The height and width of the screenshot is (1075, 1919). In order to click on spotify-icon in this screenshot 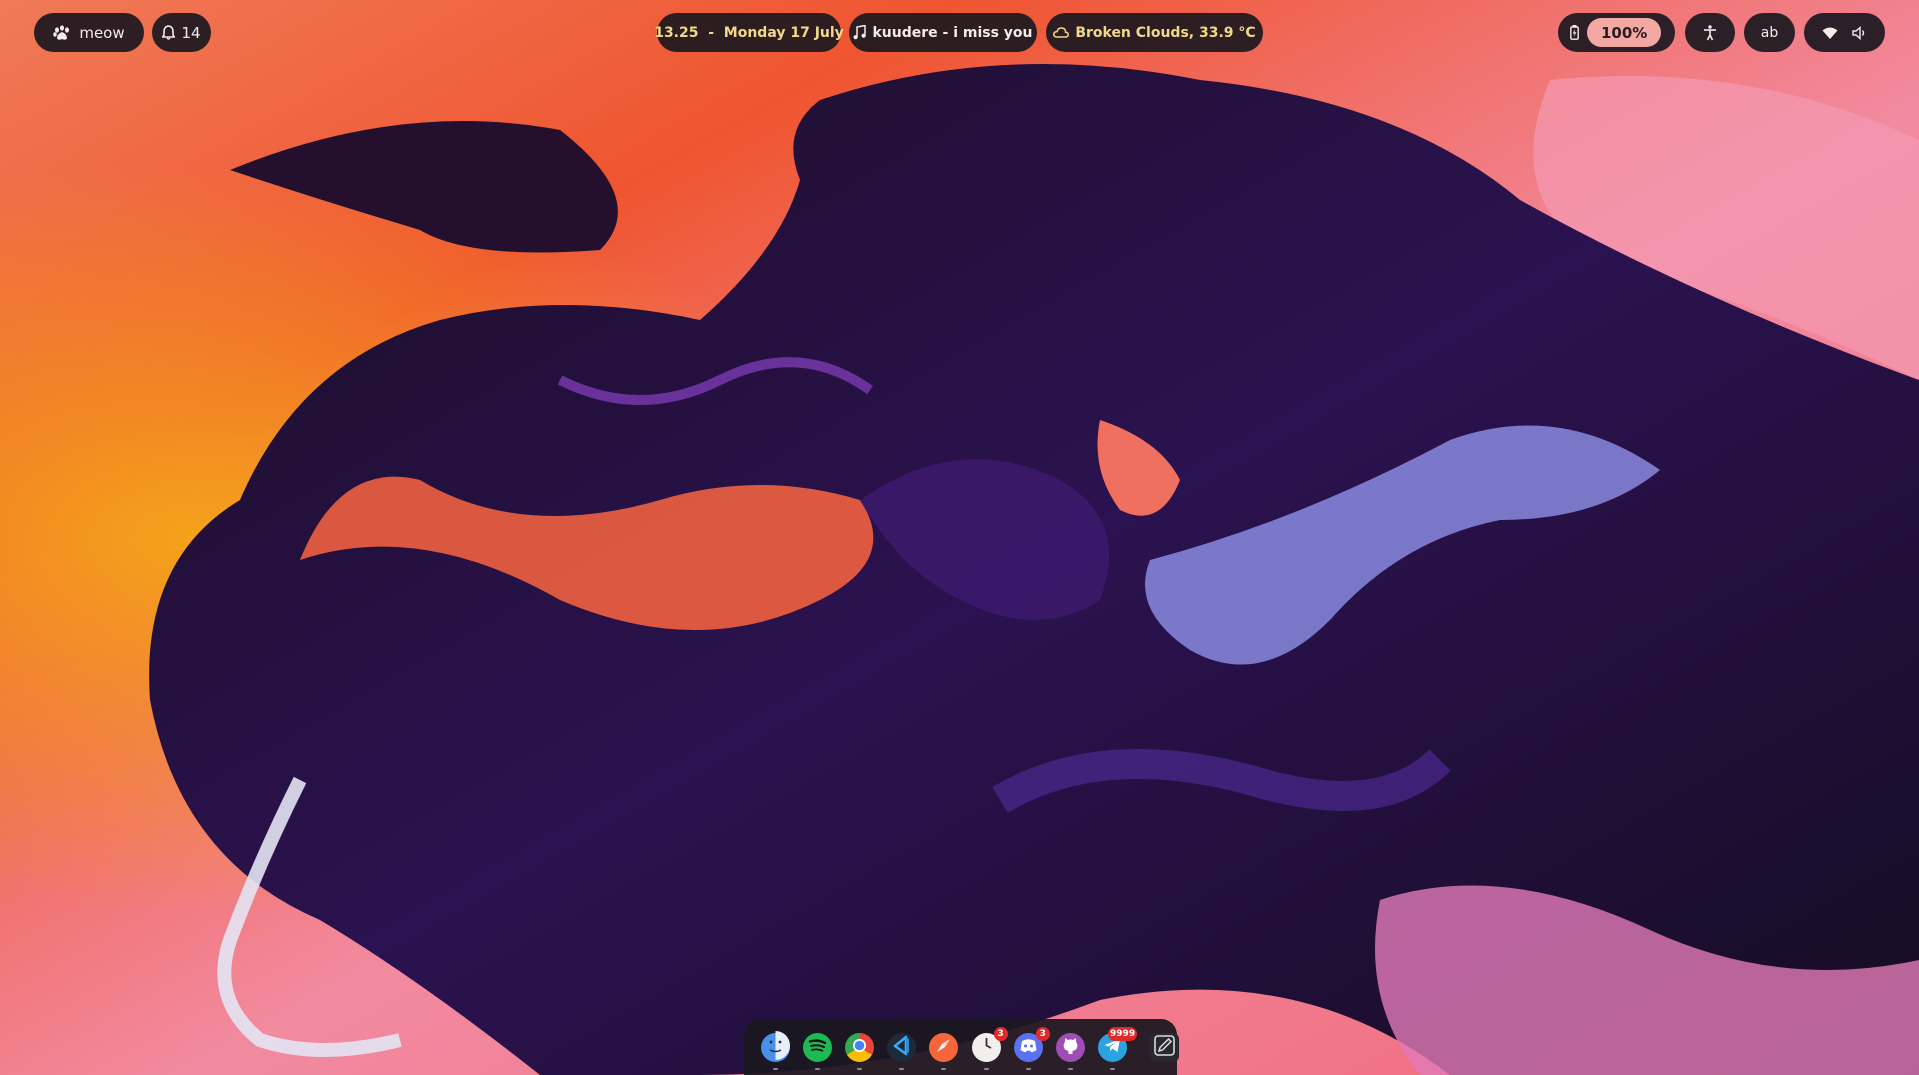, I will do `click(817, 1047)`.